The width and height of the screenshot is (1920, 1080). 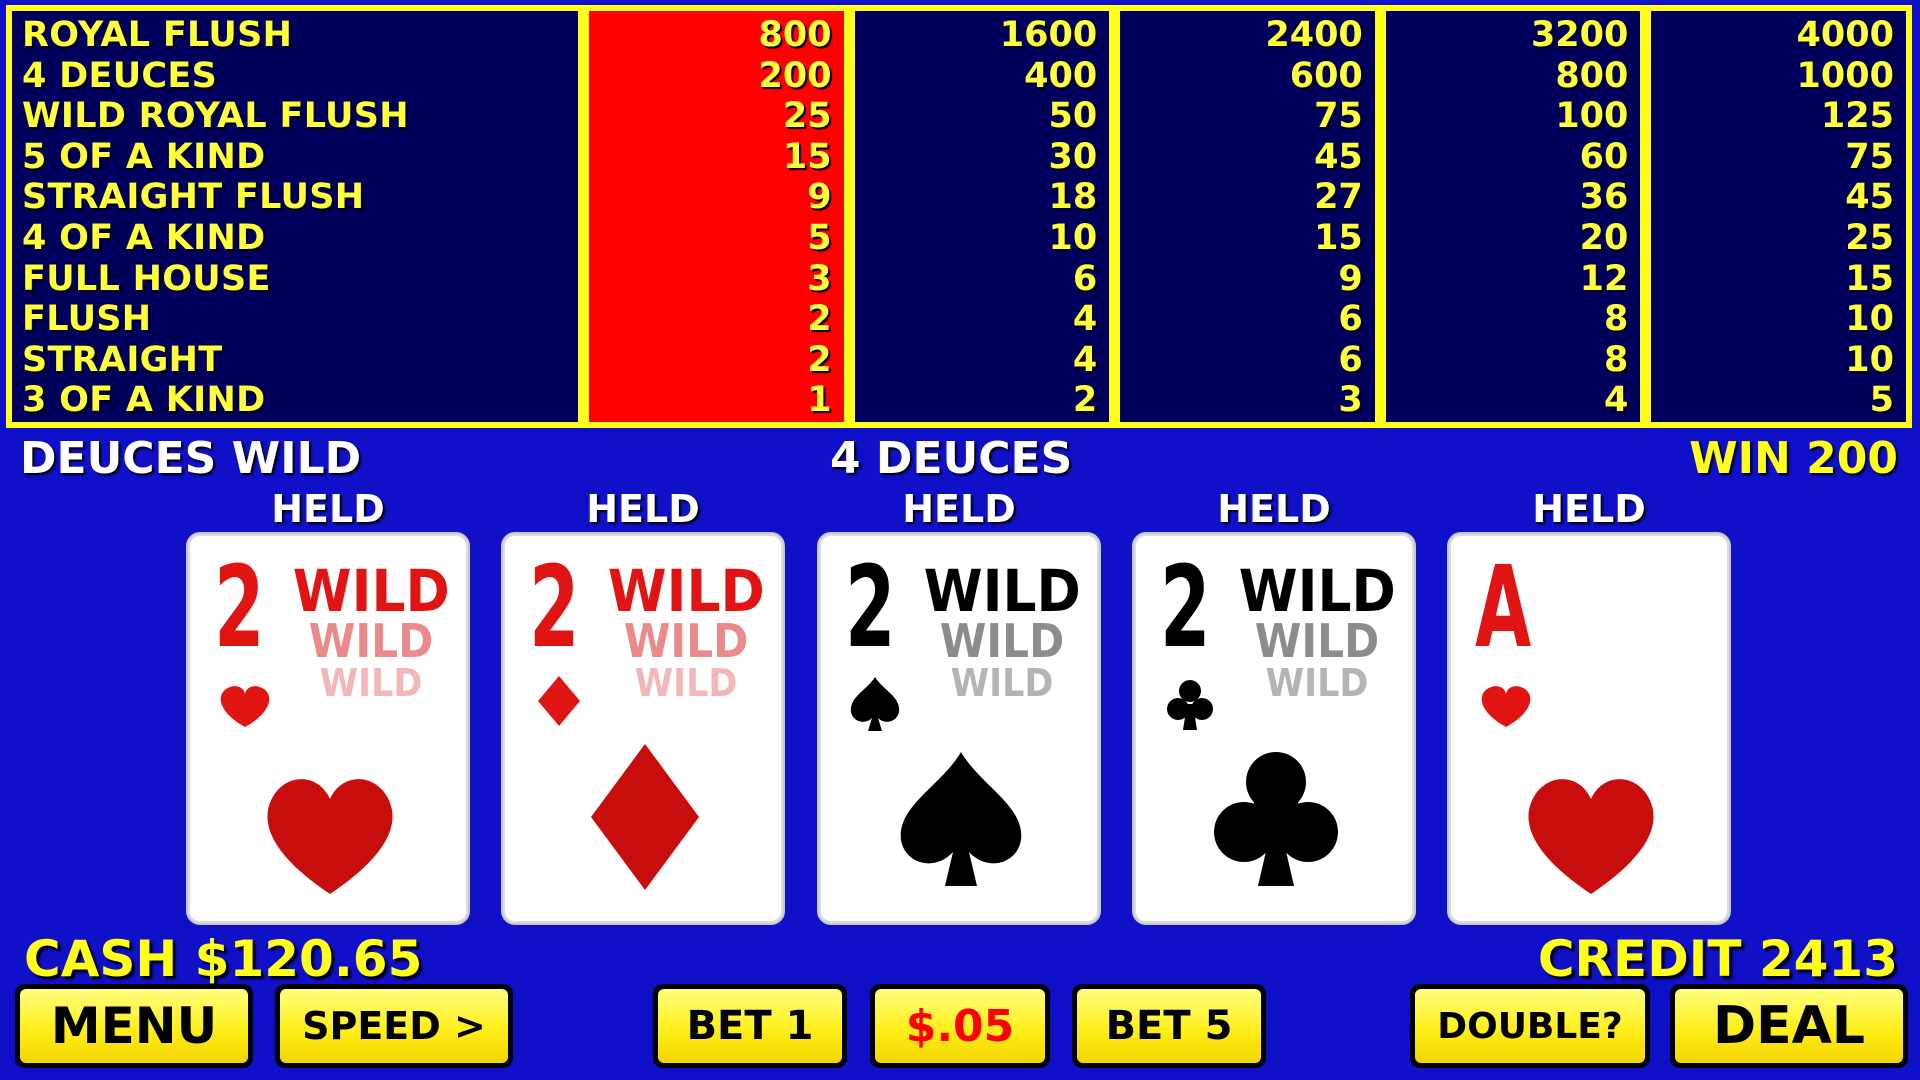 I want to click on diamond-icon, so click(x=618, y=783).